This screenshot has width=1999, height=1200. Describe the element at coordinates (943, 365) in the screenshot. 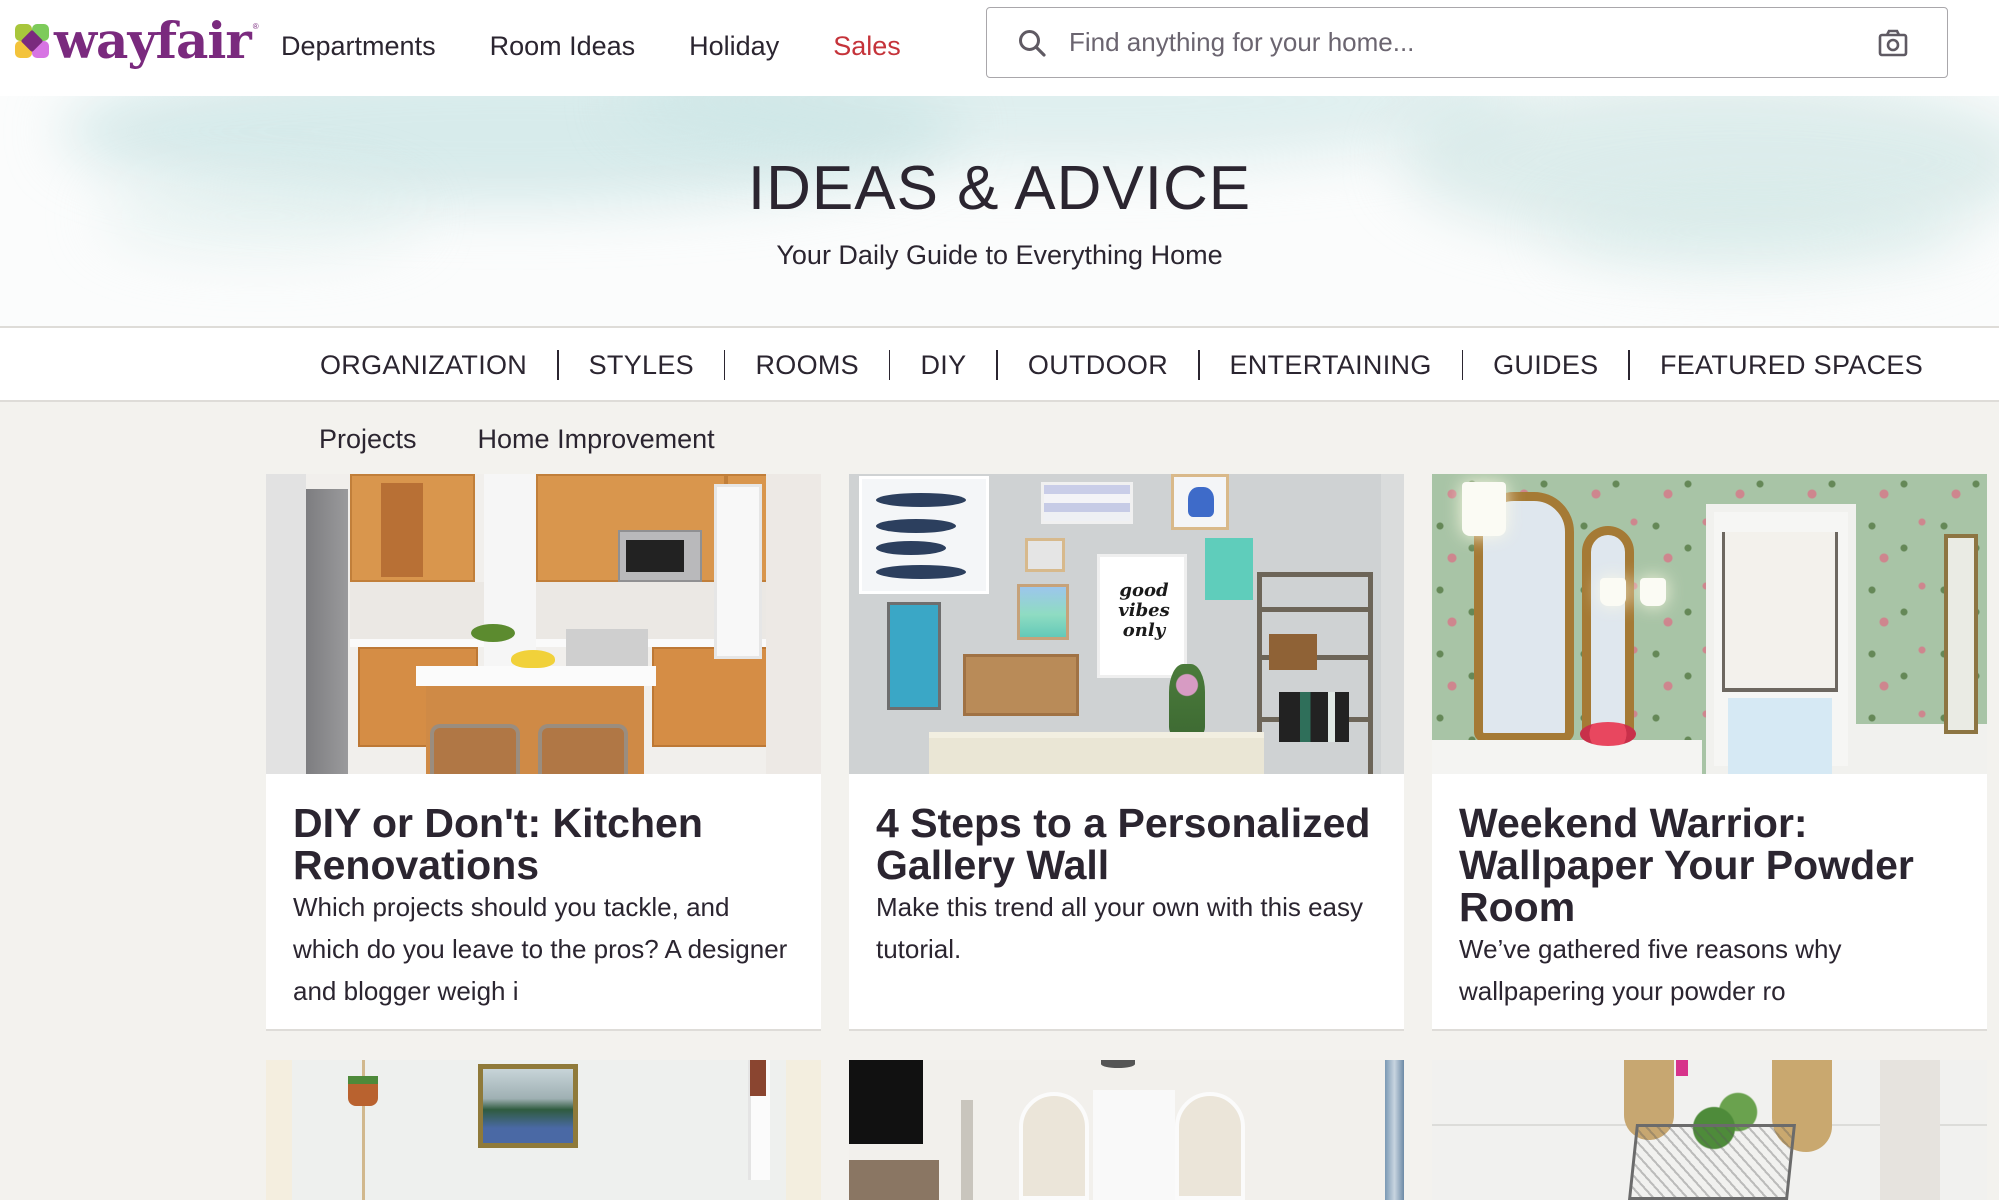

I see `category-diy: DIY` at that location.